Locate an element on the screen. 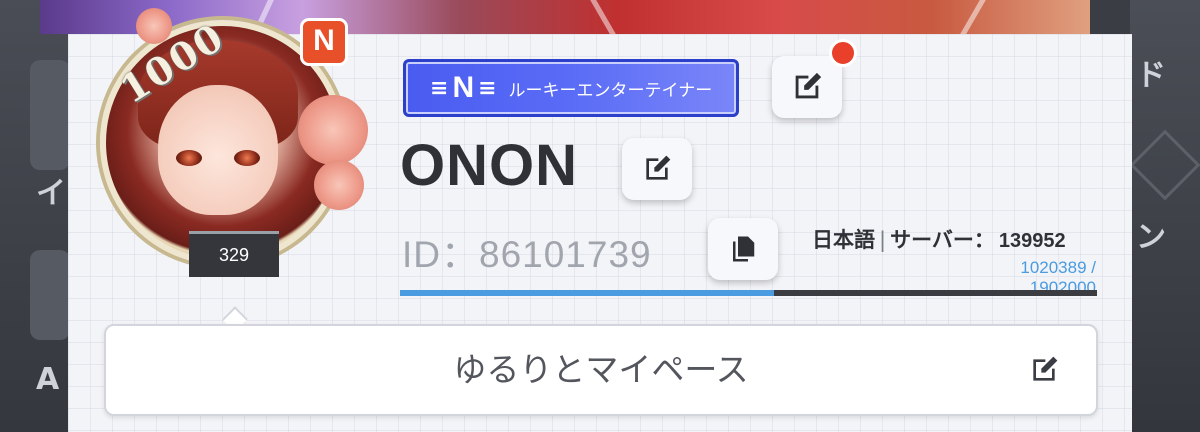 This screenshot has height=432, width=1200. language-server-info: 日本語 | サーバー： 139952 is located at coordinates (939, 239).